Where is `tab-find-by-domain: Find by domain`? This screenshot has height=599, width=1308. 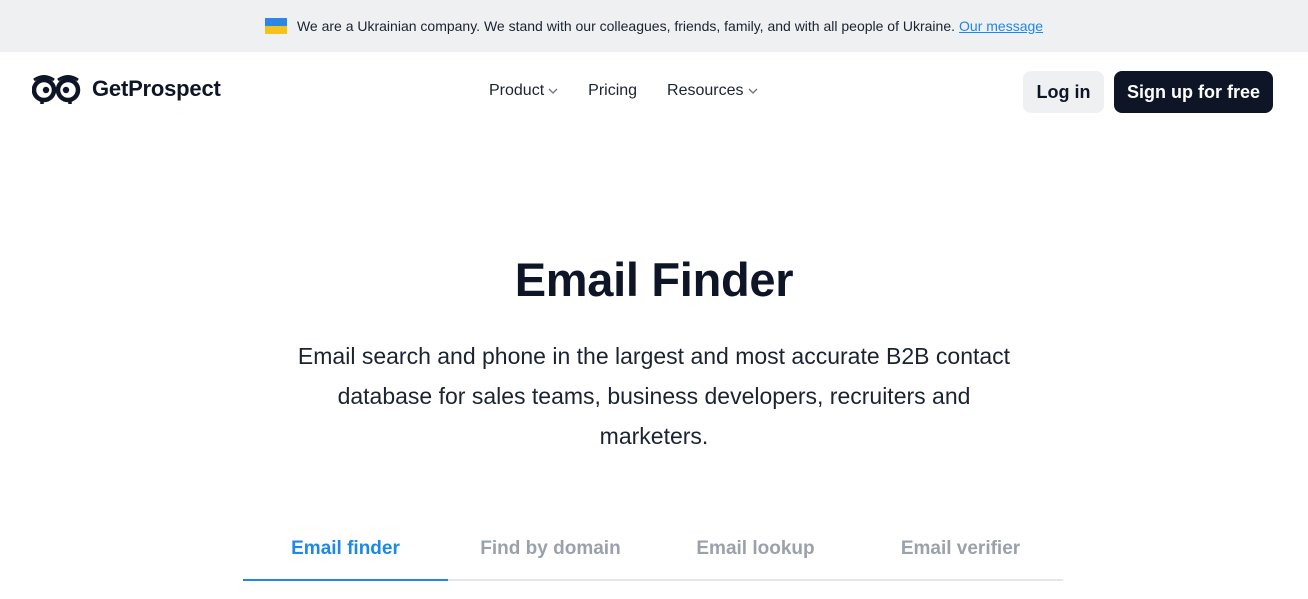 tab-find-by-domain: Find by domain is located at coordinates (550, 553).